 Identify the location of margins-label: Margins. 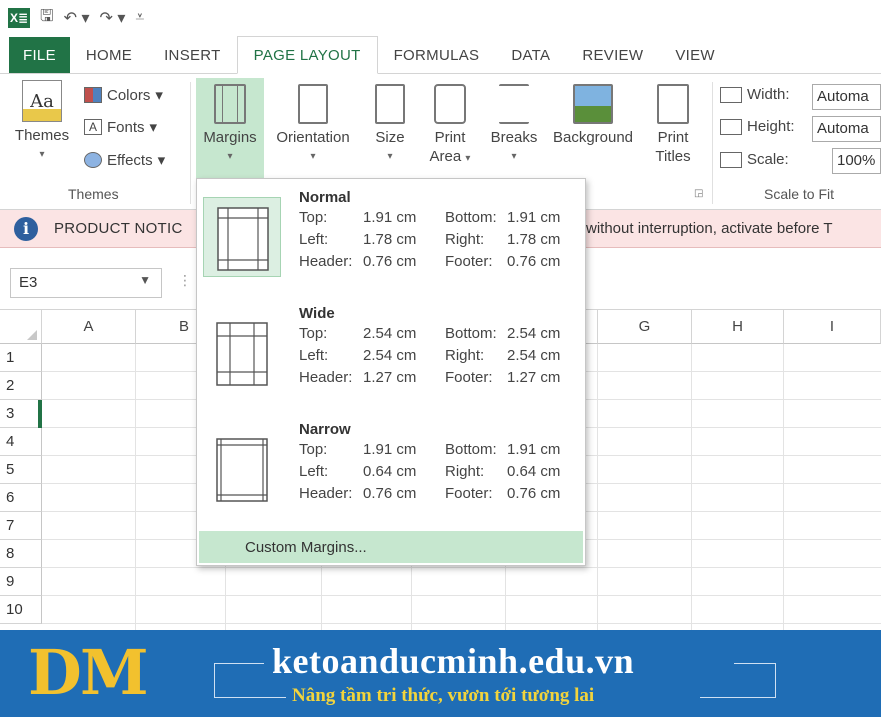
(230, 137).